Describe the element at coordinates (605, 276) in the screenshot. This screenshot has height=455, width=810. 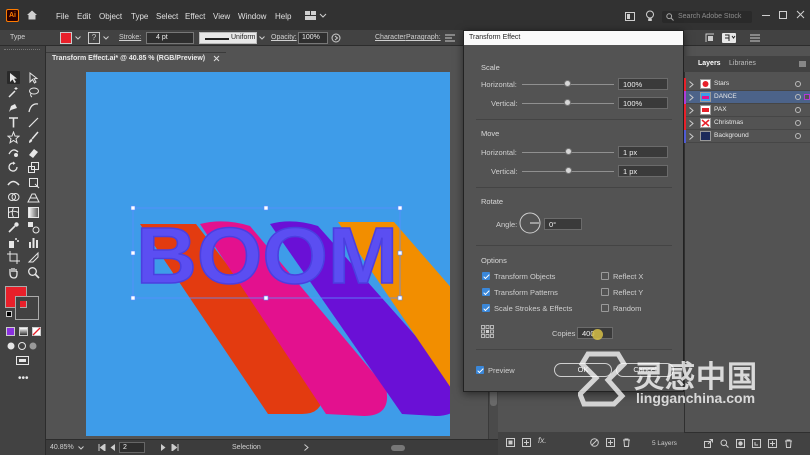
I see `reflect-x-checkbox` at that location.